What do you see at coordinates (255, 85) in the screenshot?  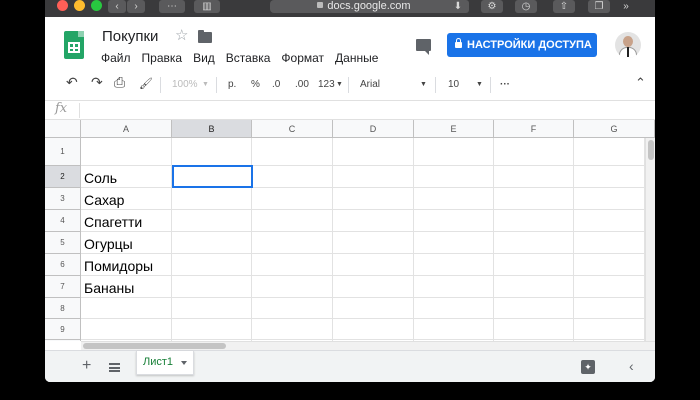 I see `percent-format-button: %` at bounding box center [255, 85].